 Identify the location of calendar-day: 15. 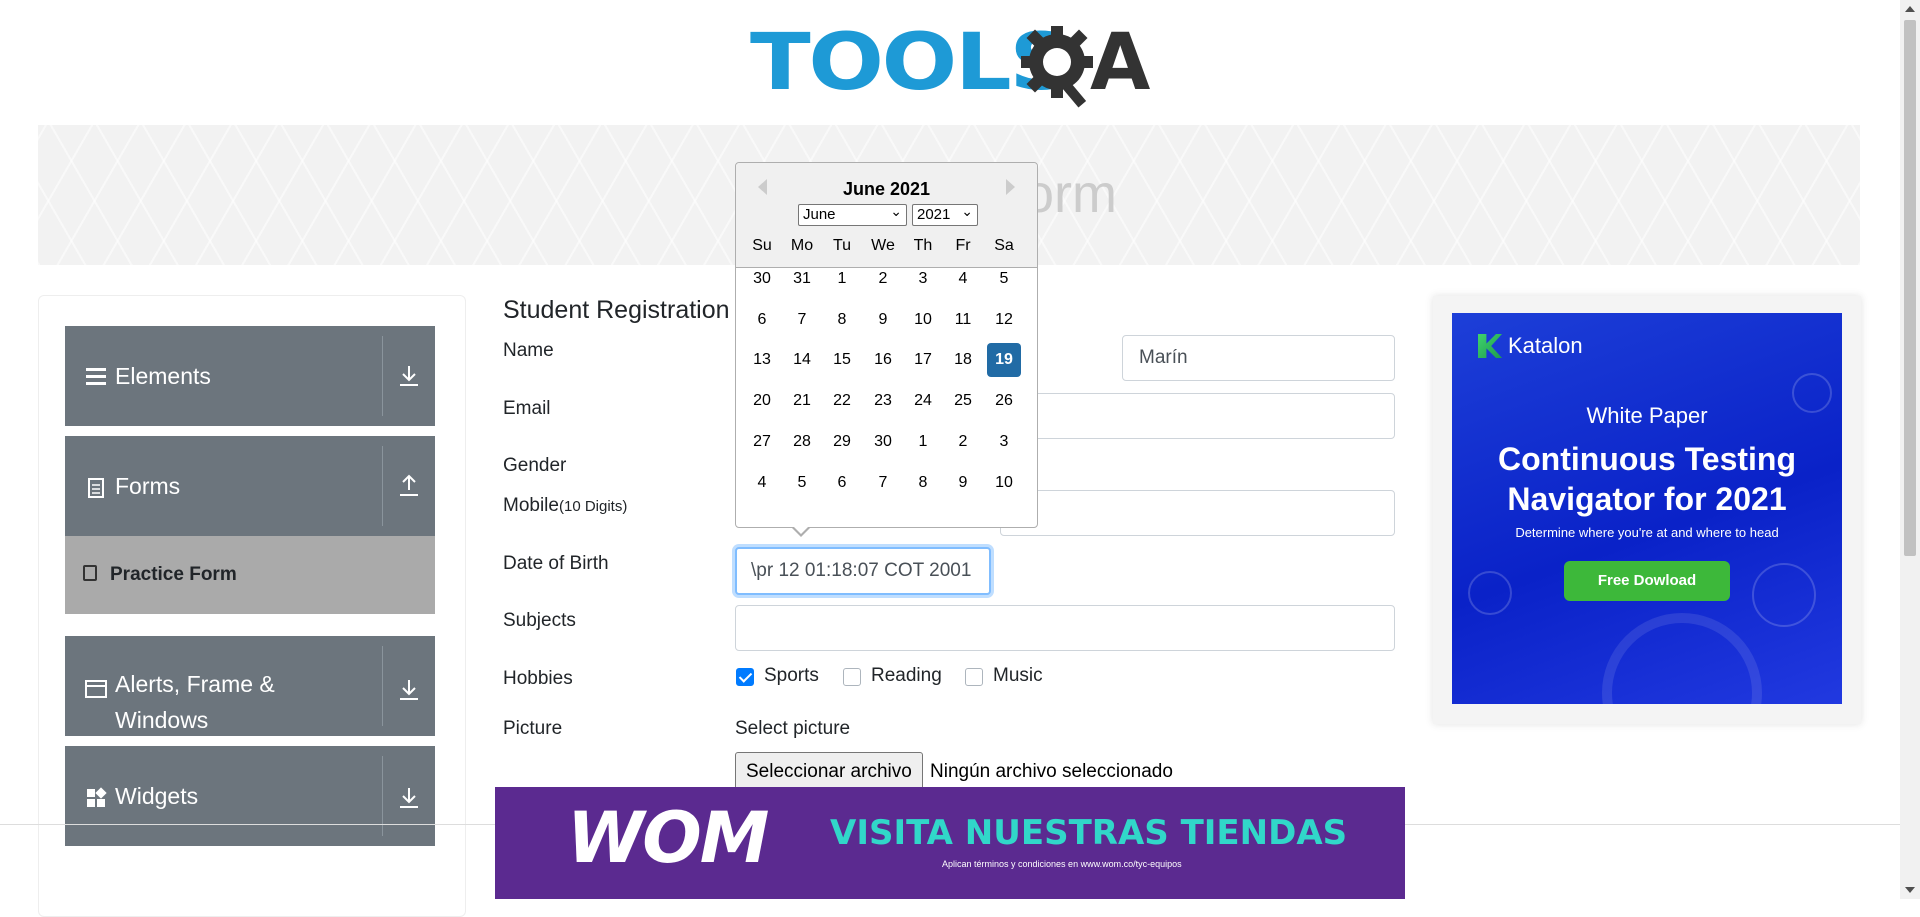
(842, 360).